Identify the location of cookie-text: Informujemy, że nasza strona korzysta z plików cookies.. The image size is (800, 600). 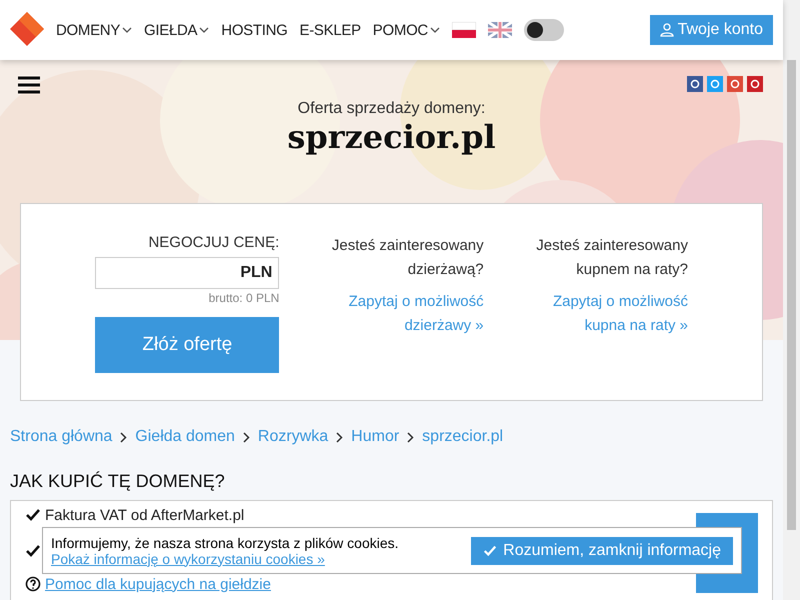
(225, 542).